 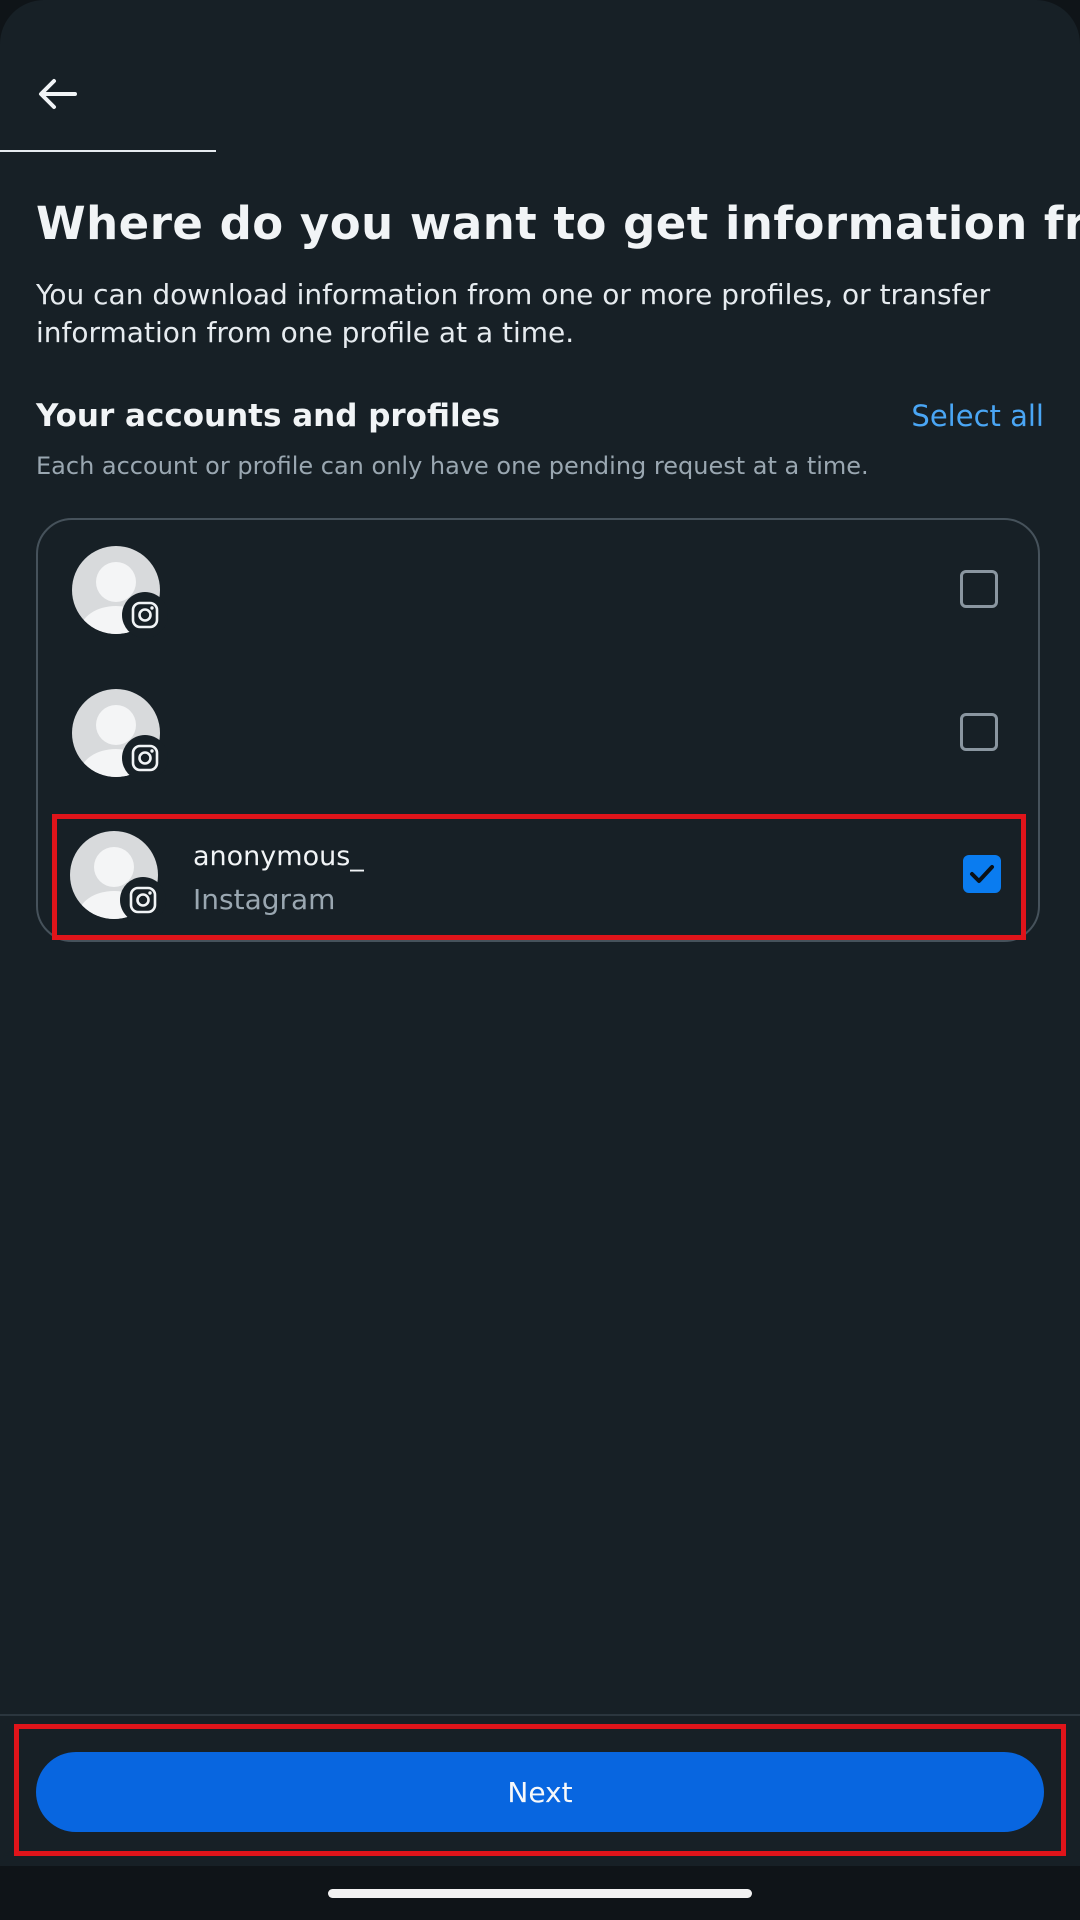 I want to click on arrow-left-icon, so click(x=58, y=94).